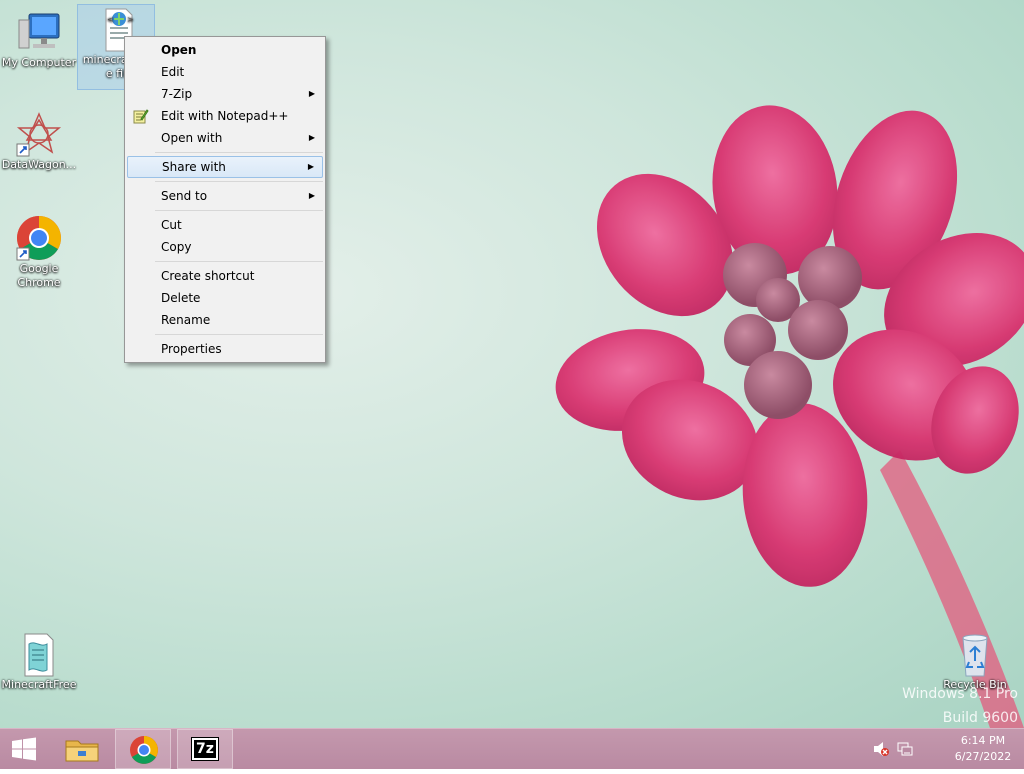 This screenshot has height=774, width=1024. I want to click on start-button, so click(24, 749).